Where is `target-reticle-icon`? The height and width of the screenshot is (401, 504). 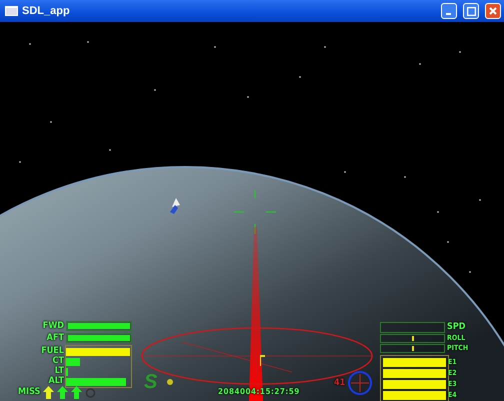
target-reticle-icon is located at coordinates (360, 383).